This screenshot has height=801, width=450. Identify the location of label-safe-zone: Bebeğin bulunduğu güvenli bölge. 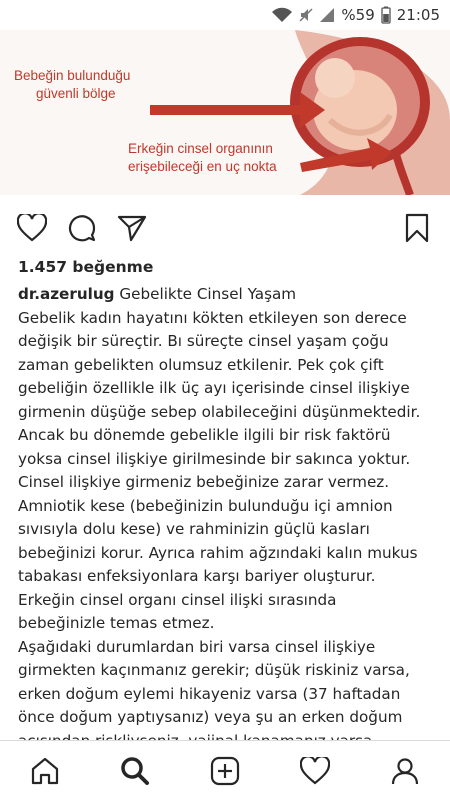
(72, 84).